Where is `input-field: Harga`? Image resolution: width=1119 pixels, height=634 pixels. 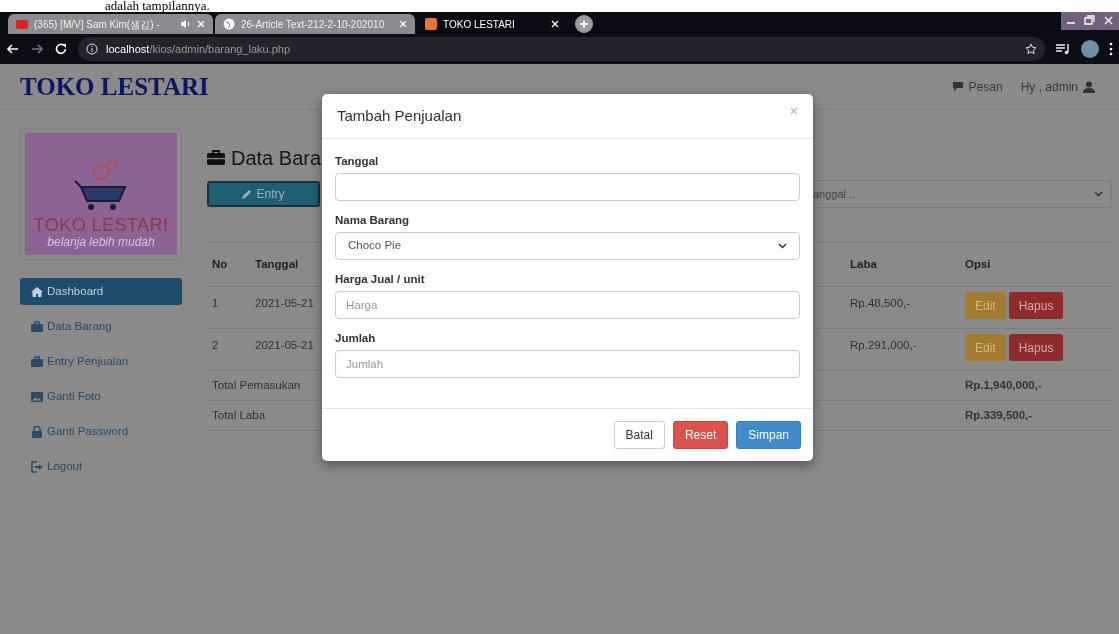
input-field: Harga is located at coordinates (567, 305).